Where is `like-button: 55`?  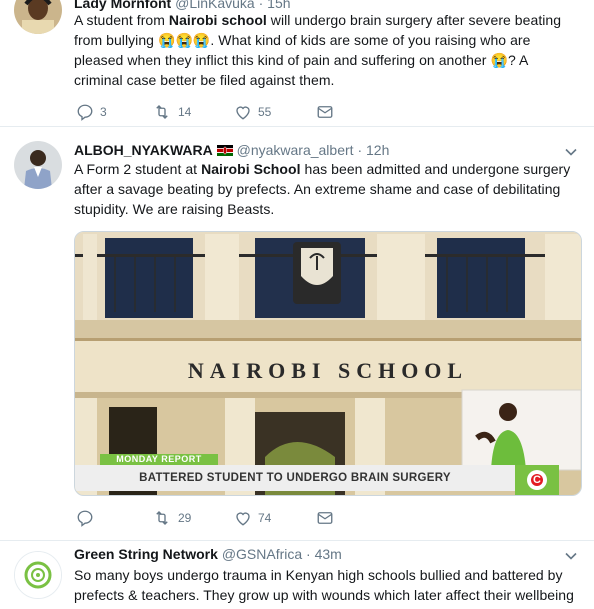 like-button: 55 is located at coordinates (252, 112).